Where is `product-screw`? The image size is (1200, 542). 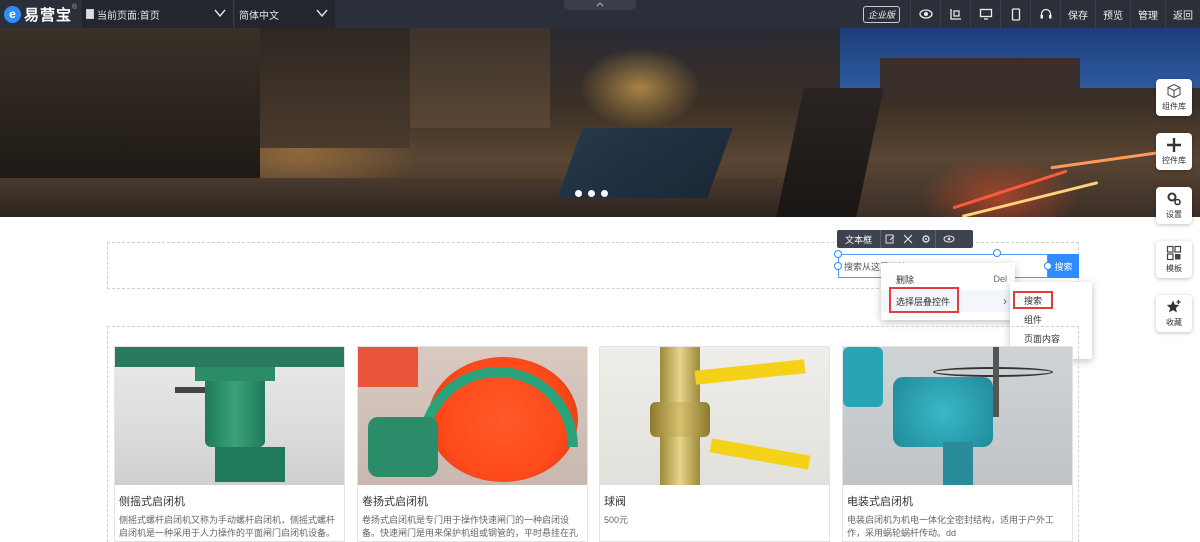 product-screw is located at coordinates (996, 382).